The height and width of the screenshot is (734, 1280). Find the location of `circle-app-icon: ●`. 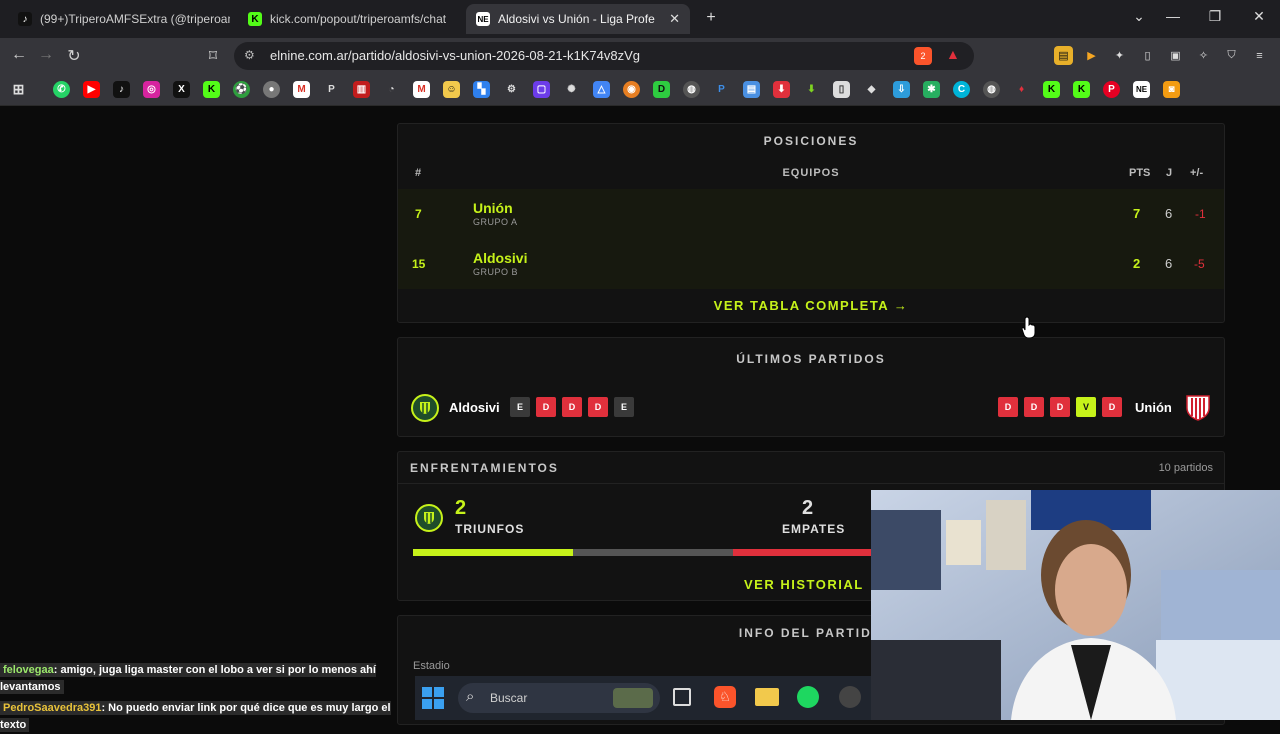

circle-app-icon: ● is located at coordinates (271, 89).